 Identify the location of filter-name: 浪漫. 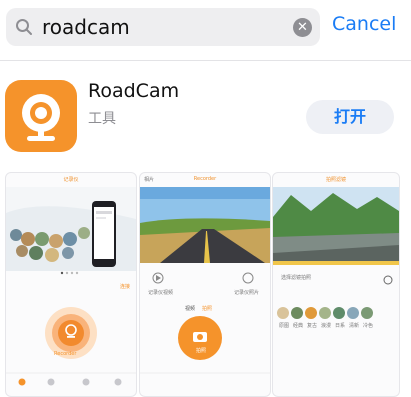
(326, 326).